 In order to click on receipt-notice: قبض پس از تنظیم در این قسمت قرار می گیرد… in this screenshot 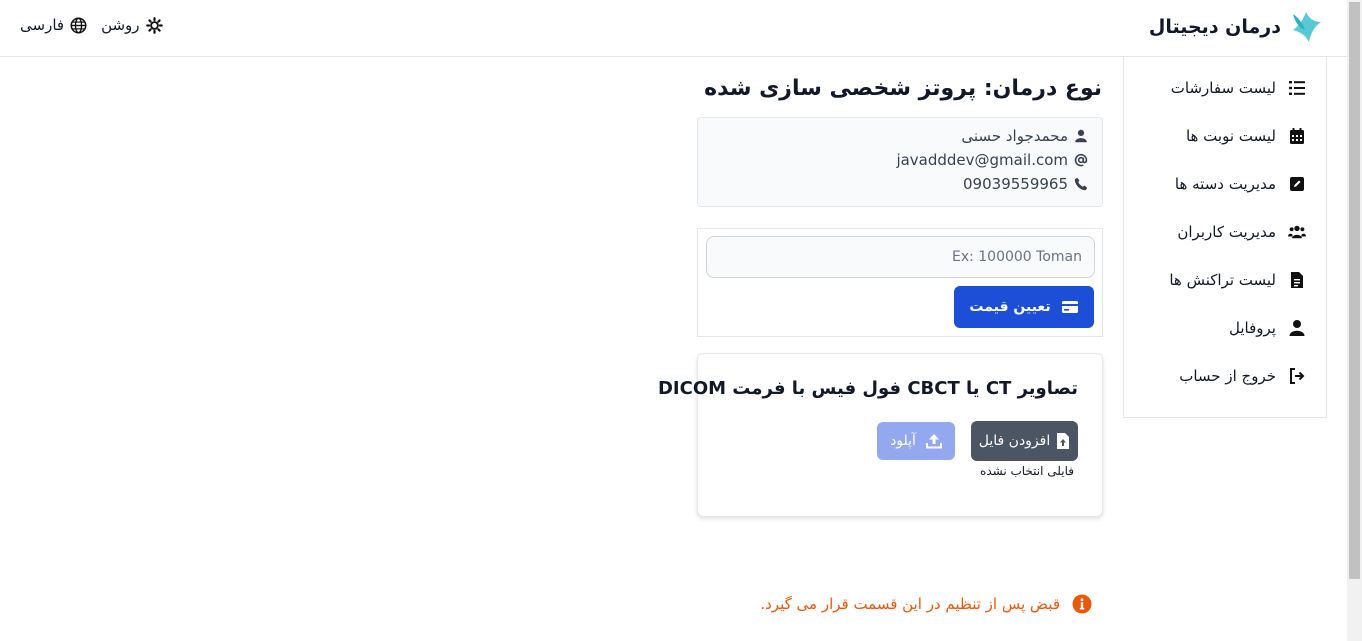, I will do `click(926, 604)`.